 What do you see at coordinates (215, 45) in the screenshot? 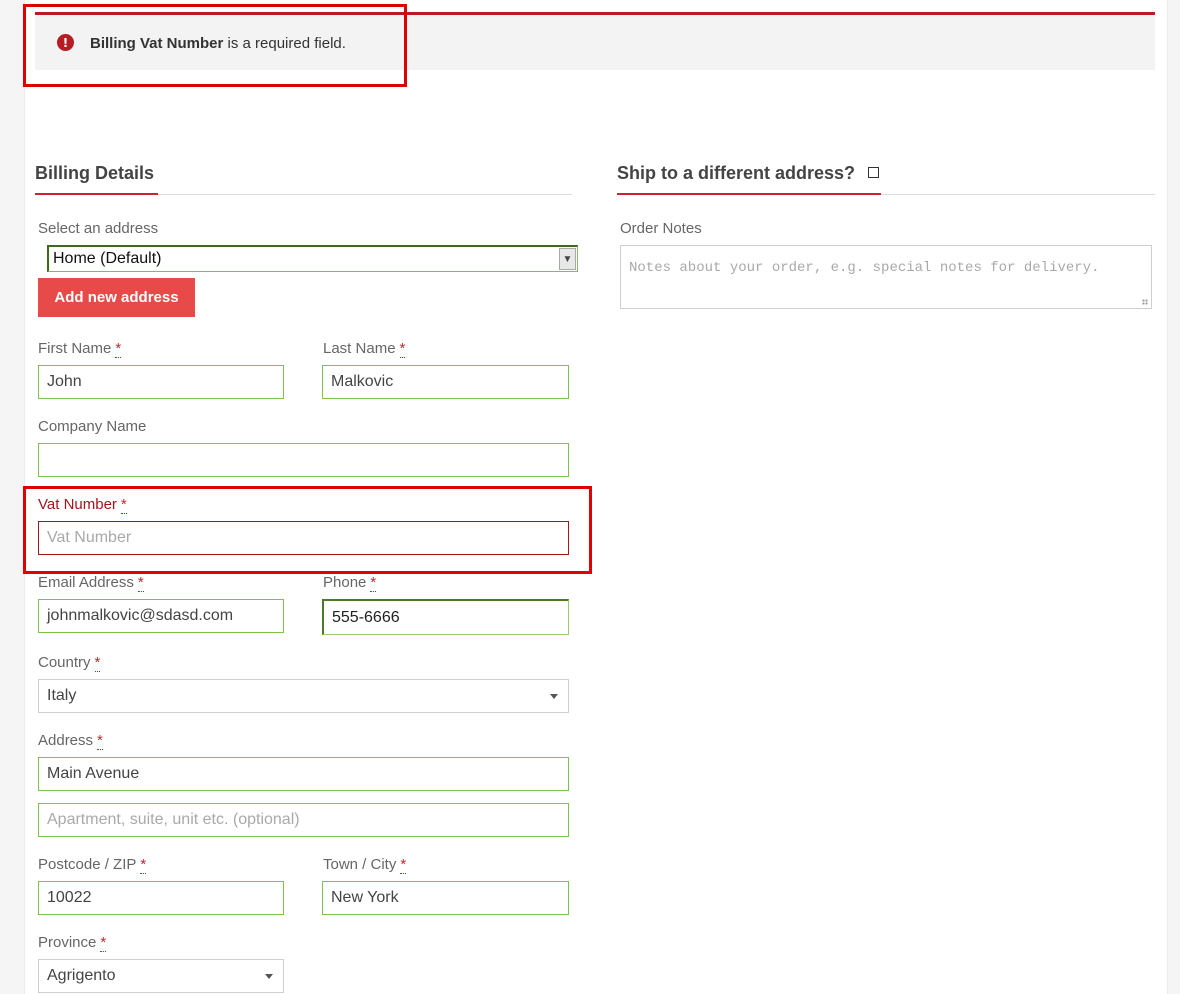
I see `annotation-highlight-notice` at bounding box center [215, 45].